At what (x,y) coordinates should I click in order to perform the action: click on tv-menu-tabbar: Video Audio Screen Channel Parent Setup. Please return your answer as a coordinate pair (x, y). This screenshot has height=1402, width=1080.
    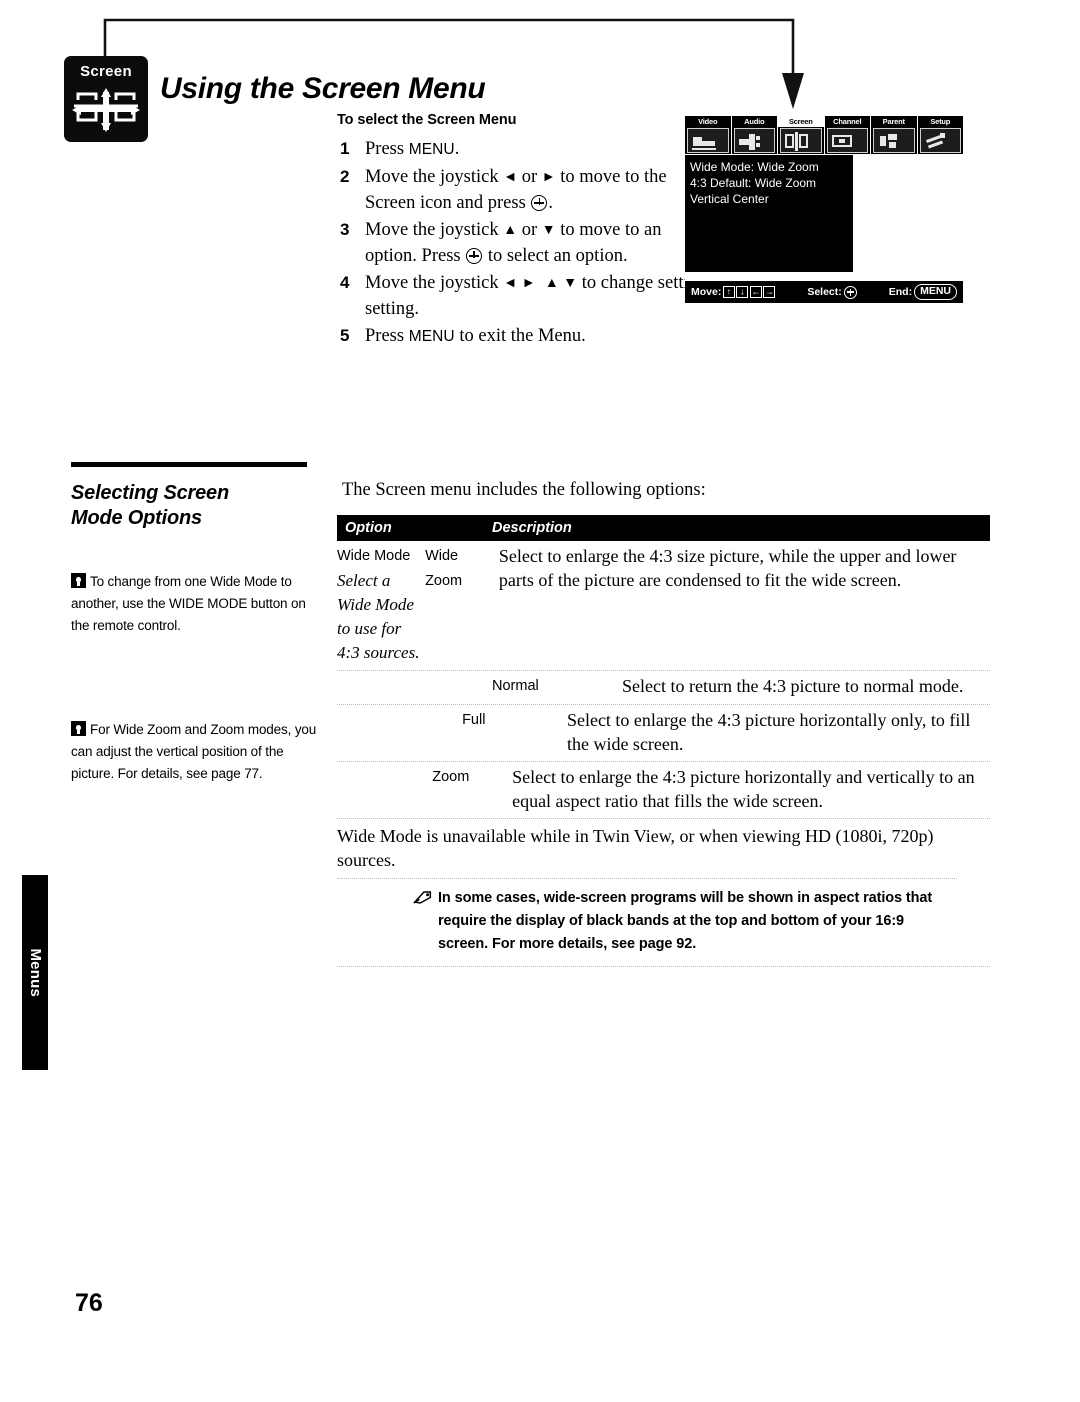
    Looking at the image, I should click on (824, 135).